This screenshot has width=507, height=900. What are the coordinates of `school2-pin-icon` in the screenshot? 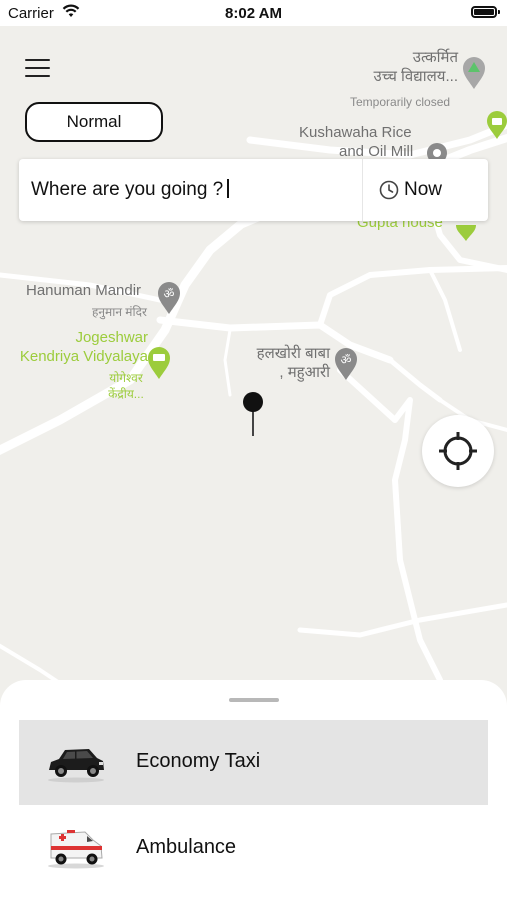 It's located at (159, 363).